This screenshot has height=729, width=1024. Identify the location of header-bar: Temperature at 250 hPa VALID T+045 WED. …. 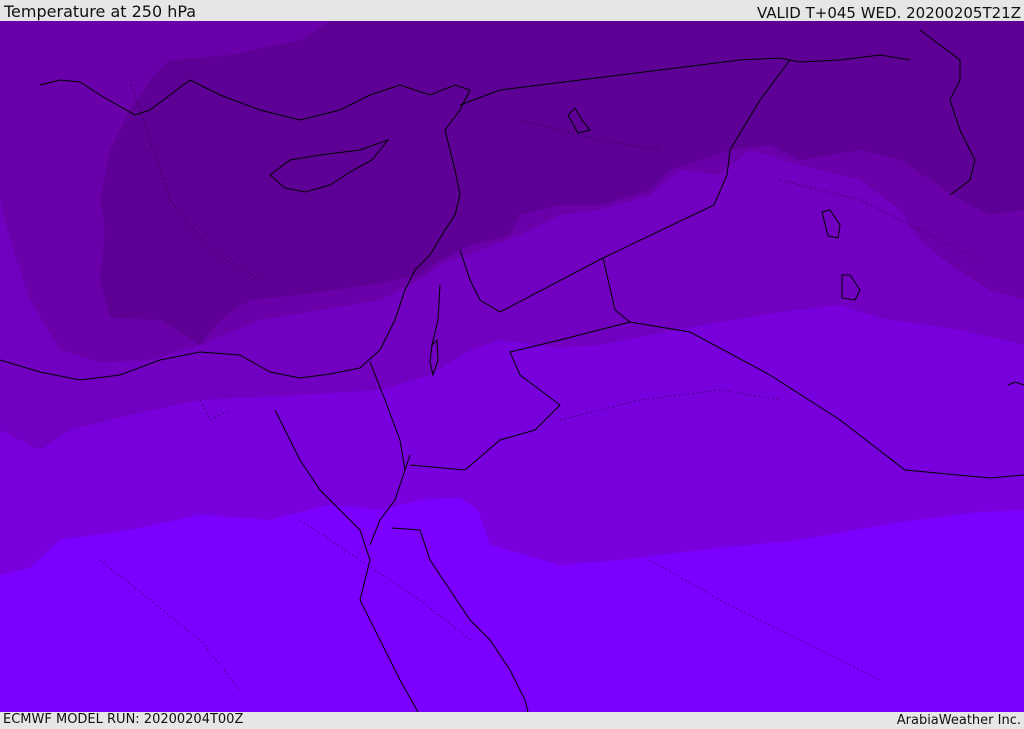
(512, 11).